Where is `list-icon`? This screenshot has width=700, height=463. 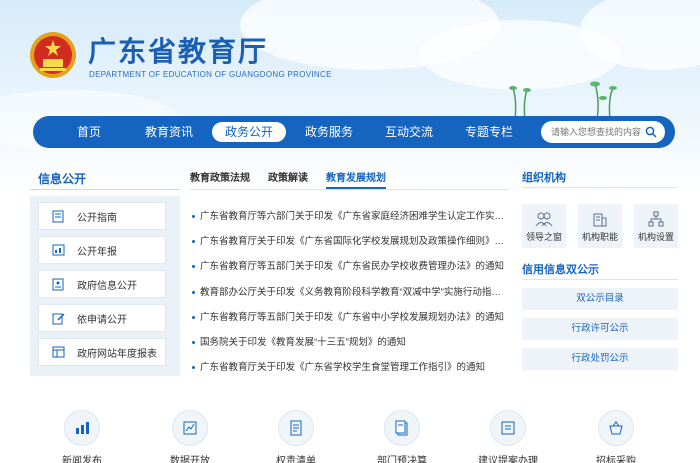 list-icon is located at coordinates (296, 428).